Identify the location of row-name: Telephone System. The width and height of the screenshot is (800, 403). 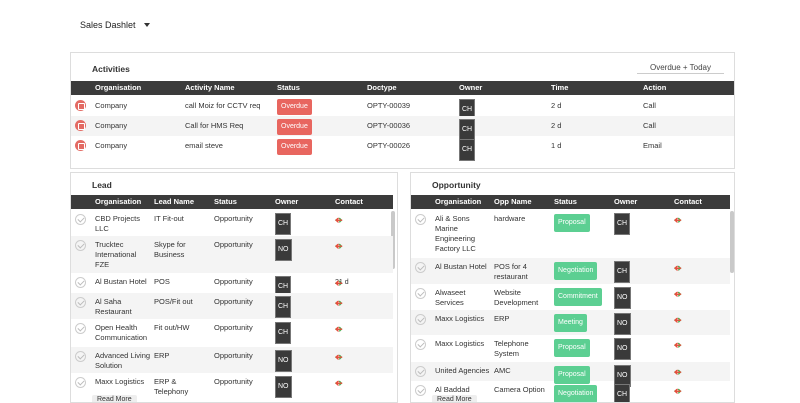
(511, 348).